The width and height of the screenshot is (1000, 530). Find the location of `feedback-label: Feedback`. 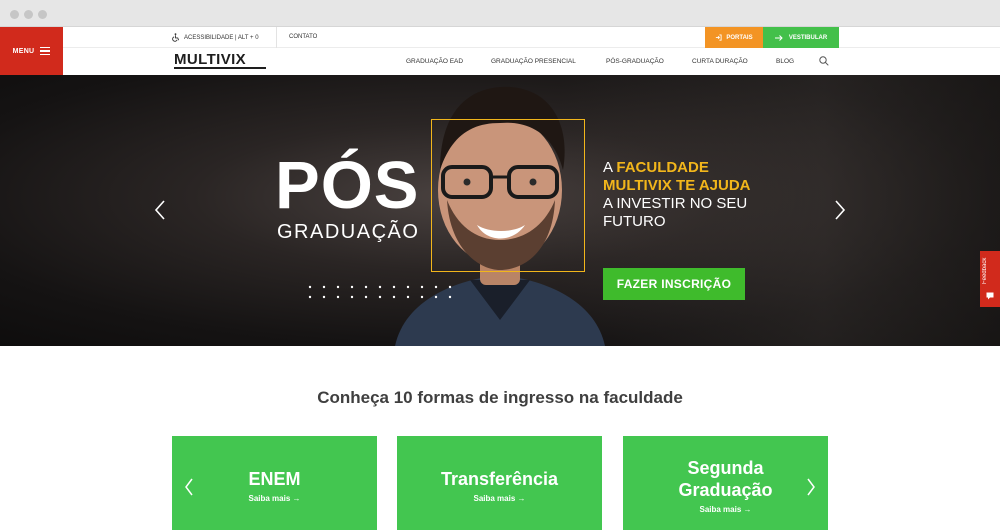

feedback-label: Feedback is located at coordinates (985, 271).